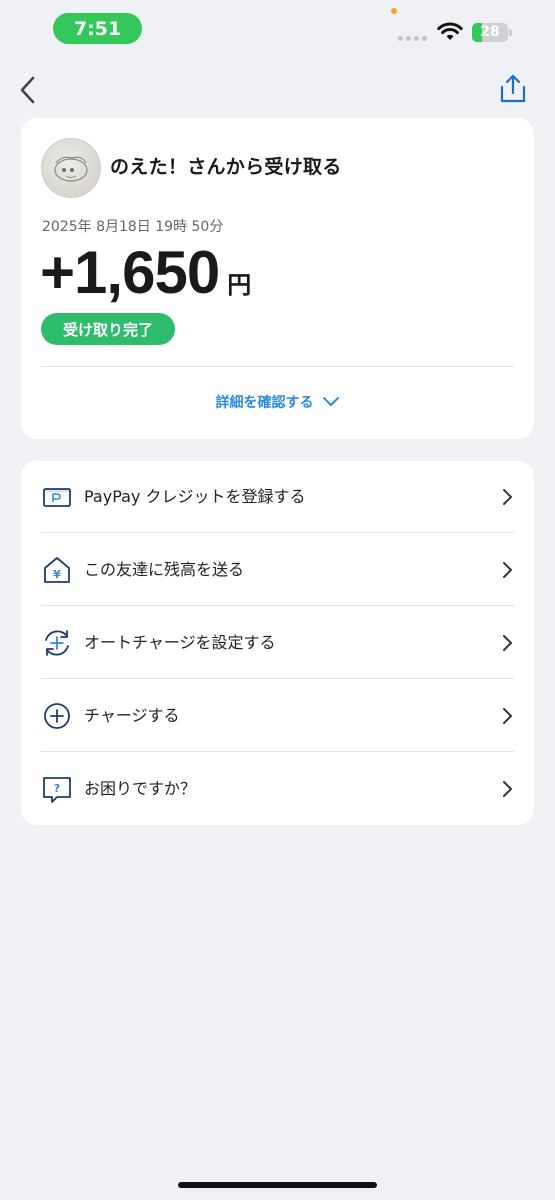 This screenshot has height=1200, width=555. I want to click on menu-item-label: お困りですか？, so click(140, 788).